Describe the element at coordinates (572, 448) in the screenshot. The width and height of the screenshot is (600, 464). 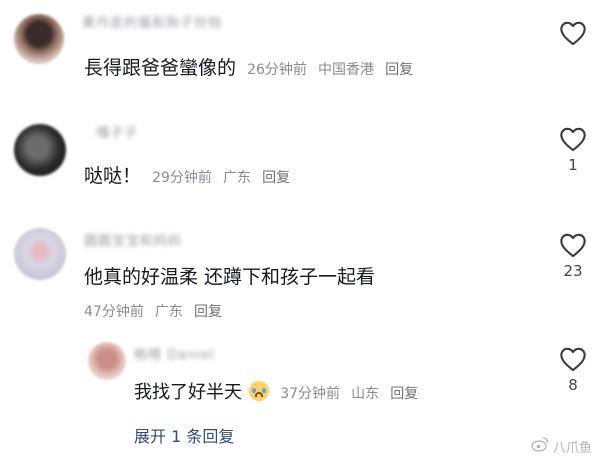
I see `watermark-text: 八爪鱼` at that location.